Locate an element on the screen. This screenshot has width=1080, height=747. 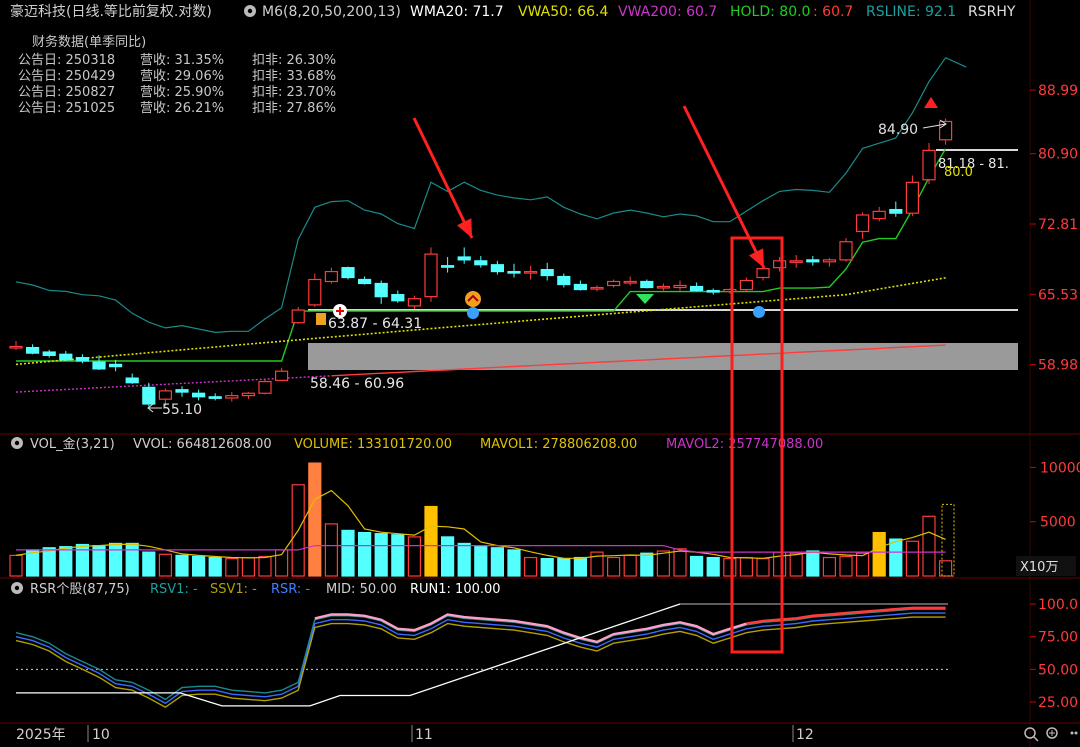
finance-deducted: 扣非: 23.70% is located at coordinates (294, 92).